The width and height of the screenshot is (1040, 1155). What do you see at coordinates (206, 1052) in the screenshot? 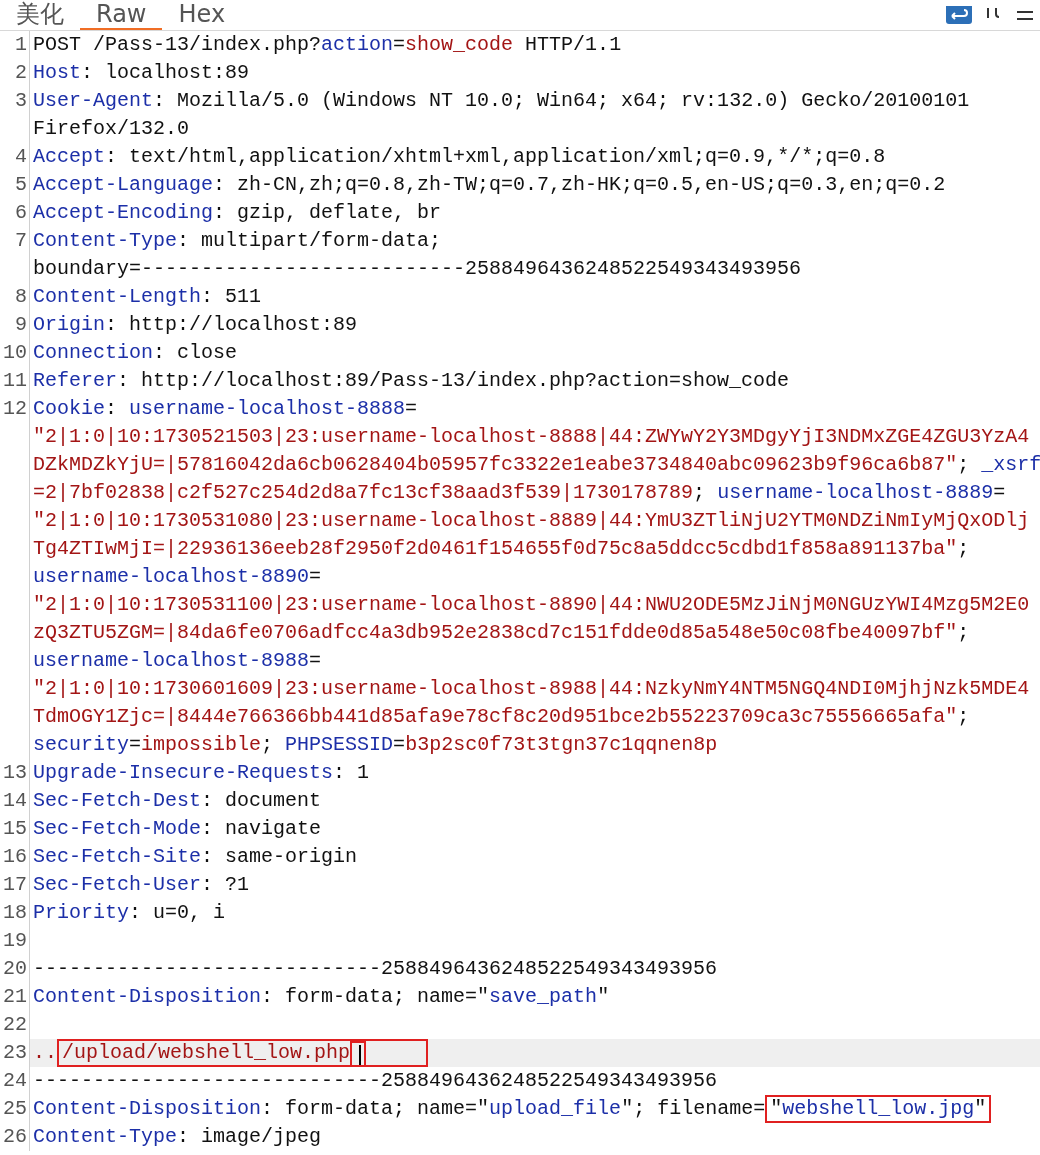
I see `code-value: /upload/webshell_low.php` at bounding box center [206, 1052].